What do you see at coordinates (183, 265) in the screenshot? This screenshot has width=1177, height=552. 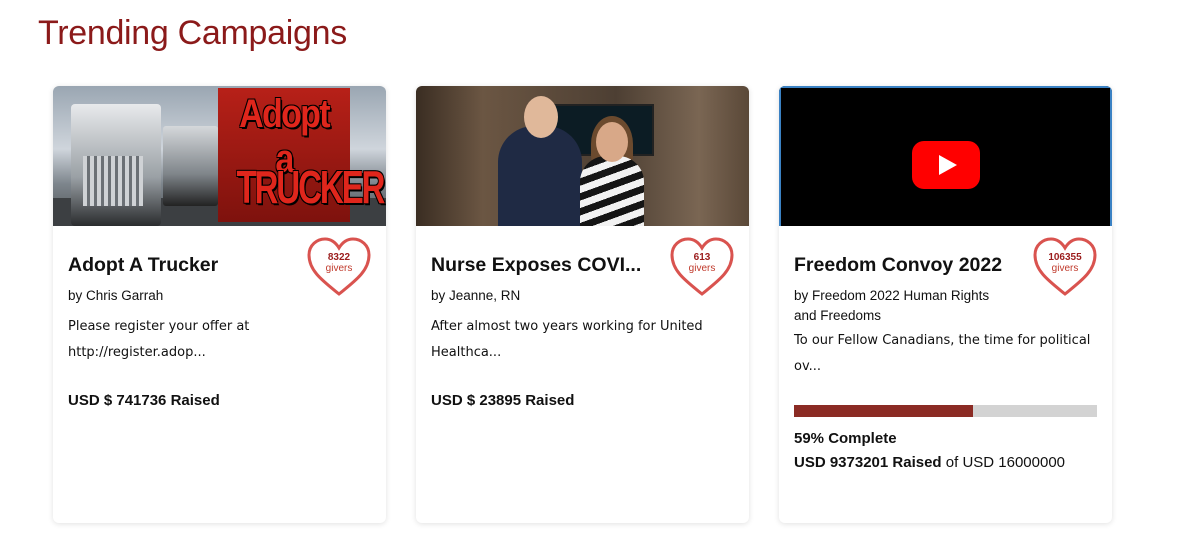 I see `campaign-title: Adopt A Trucker` at bounding box center [183, 265].